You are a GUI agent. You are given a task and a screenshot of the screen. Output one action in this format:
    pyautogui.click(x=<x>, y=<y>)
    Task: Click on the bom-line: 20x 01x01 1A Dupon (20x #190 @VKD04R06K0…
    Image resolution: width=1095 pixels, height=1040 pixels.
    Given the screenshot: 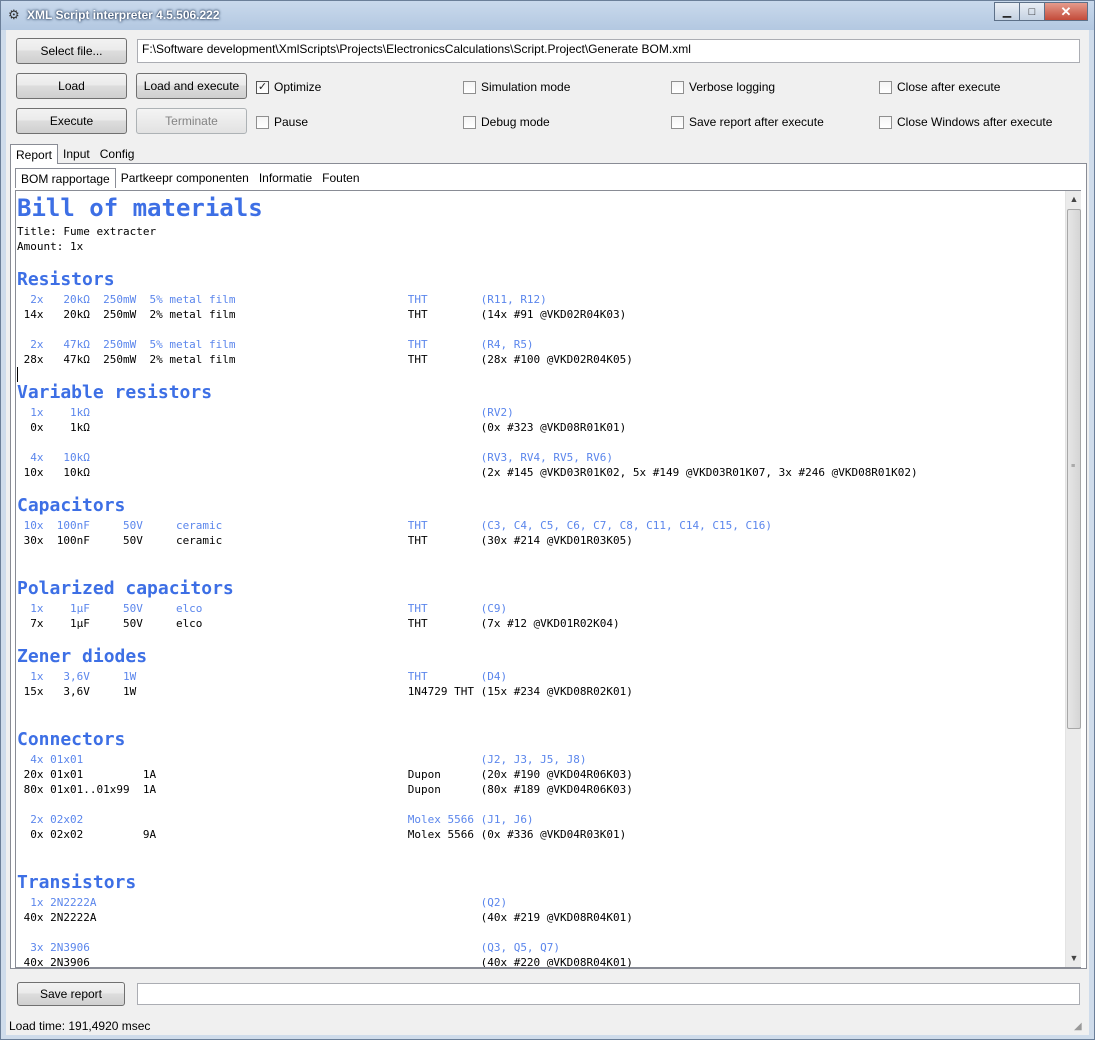 What is the action you would take?
    pyautogui.click(x=325, y=774)
    